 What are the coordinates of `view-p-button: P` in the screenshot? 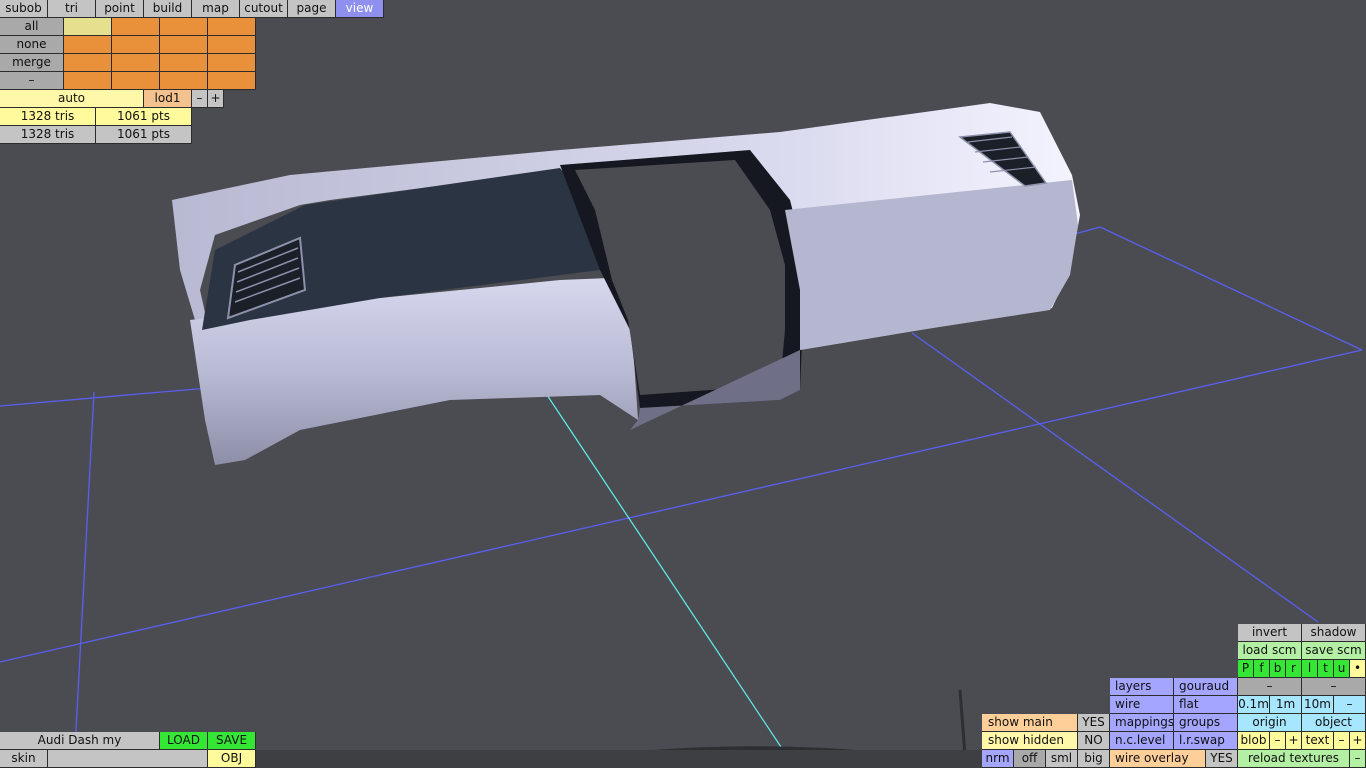 It's located at (1246, 669).